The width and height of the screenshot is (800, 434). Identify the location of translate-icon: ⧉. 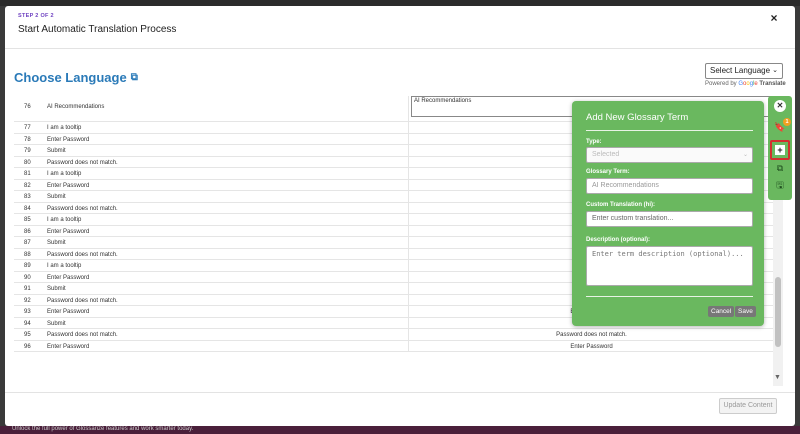
(134, 77).